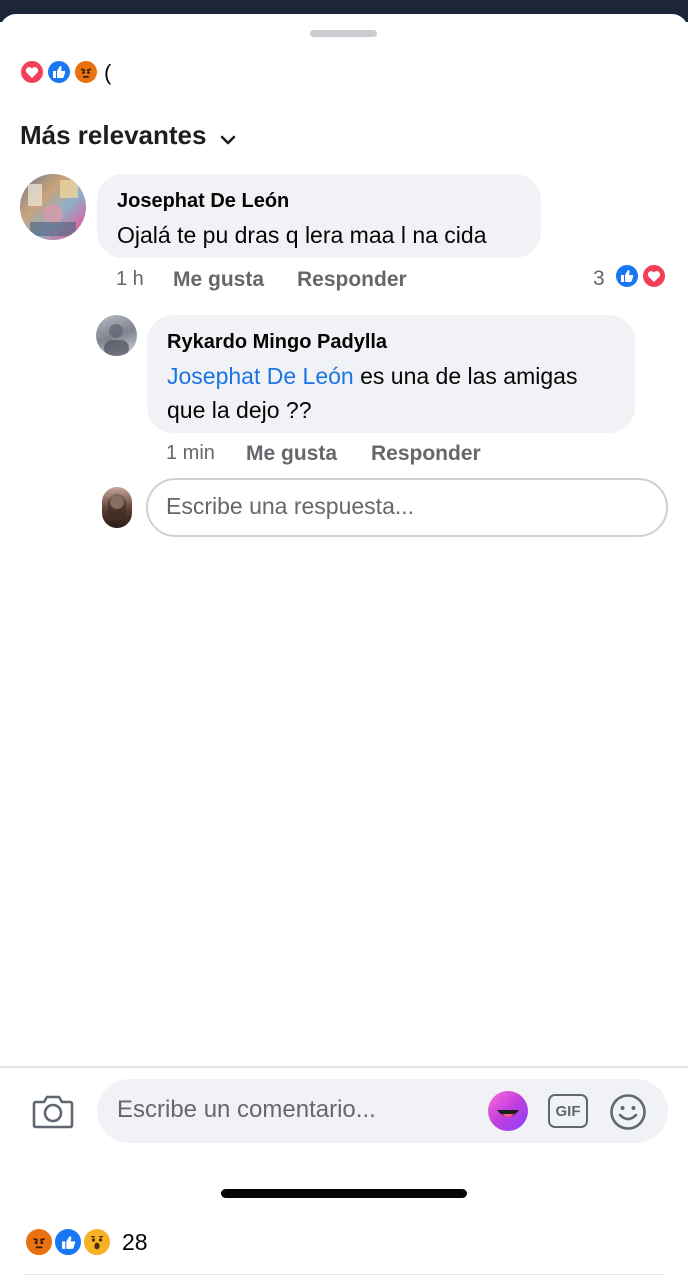 Image resolution: width=688 pixels, height=1280 pixels. What do you see at coordinates (113, 134) in the screenshot?
I see `sort-label: Más relevantes` at bounding box center [113, 134].